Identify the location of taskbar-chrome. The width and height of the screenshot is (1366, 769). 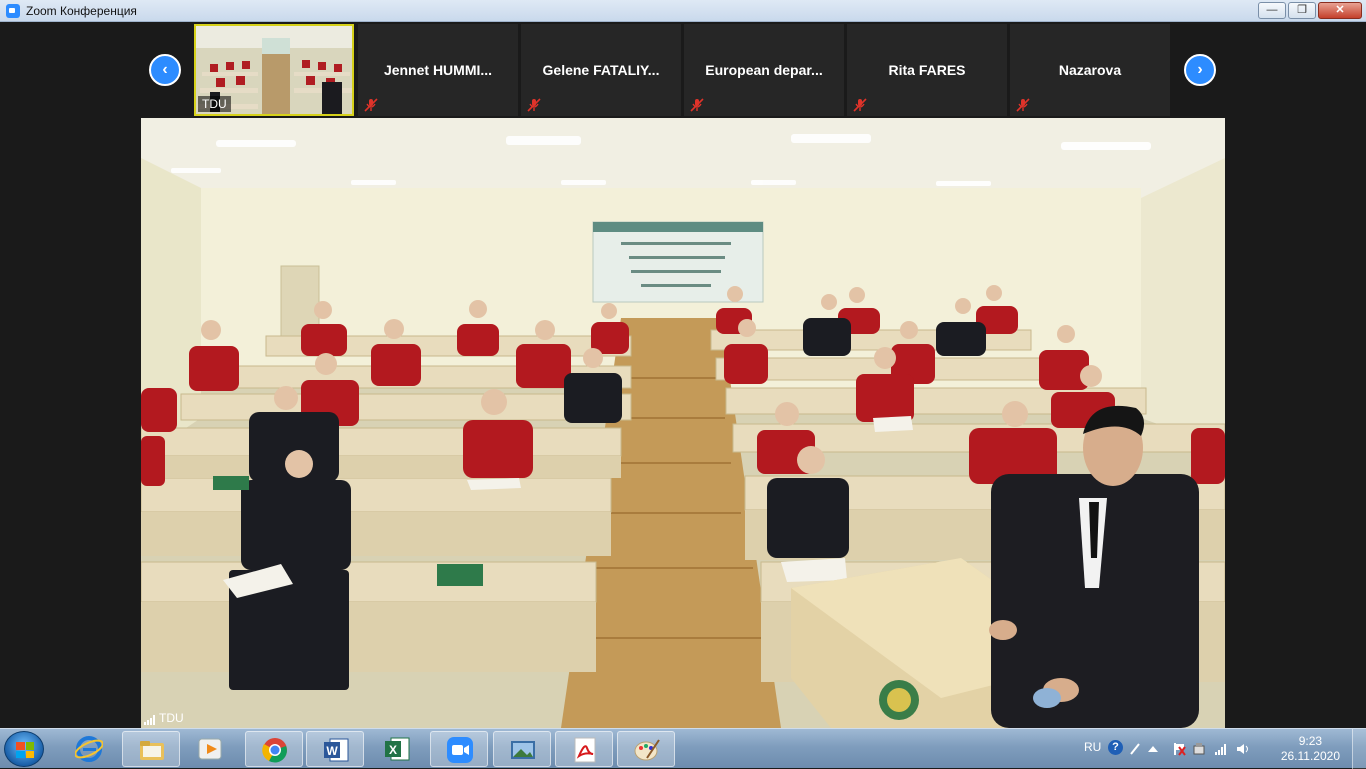
(274, 749).